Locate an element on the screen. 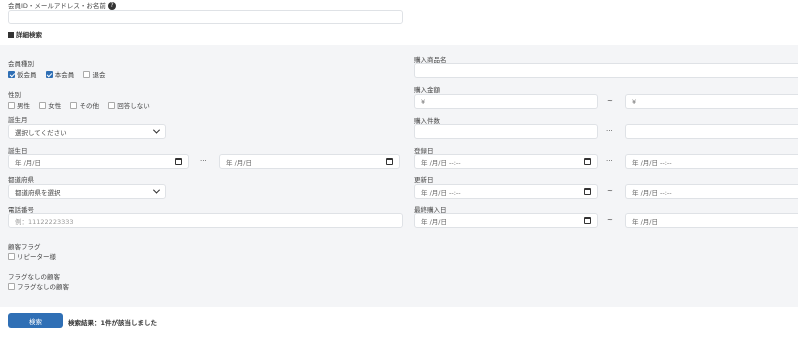 This screenshot has height=343, width=798. gender-option-female: 女性 is located at coordinates (50, 105).